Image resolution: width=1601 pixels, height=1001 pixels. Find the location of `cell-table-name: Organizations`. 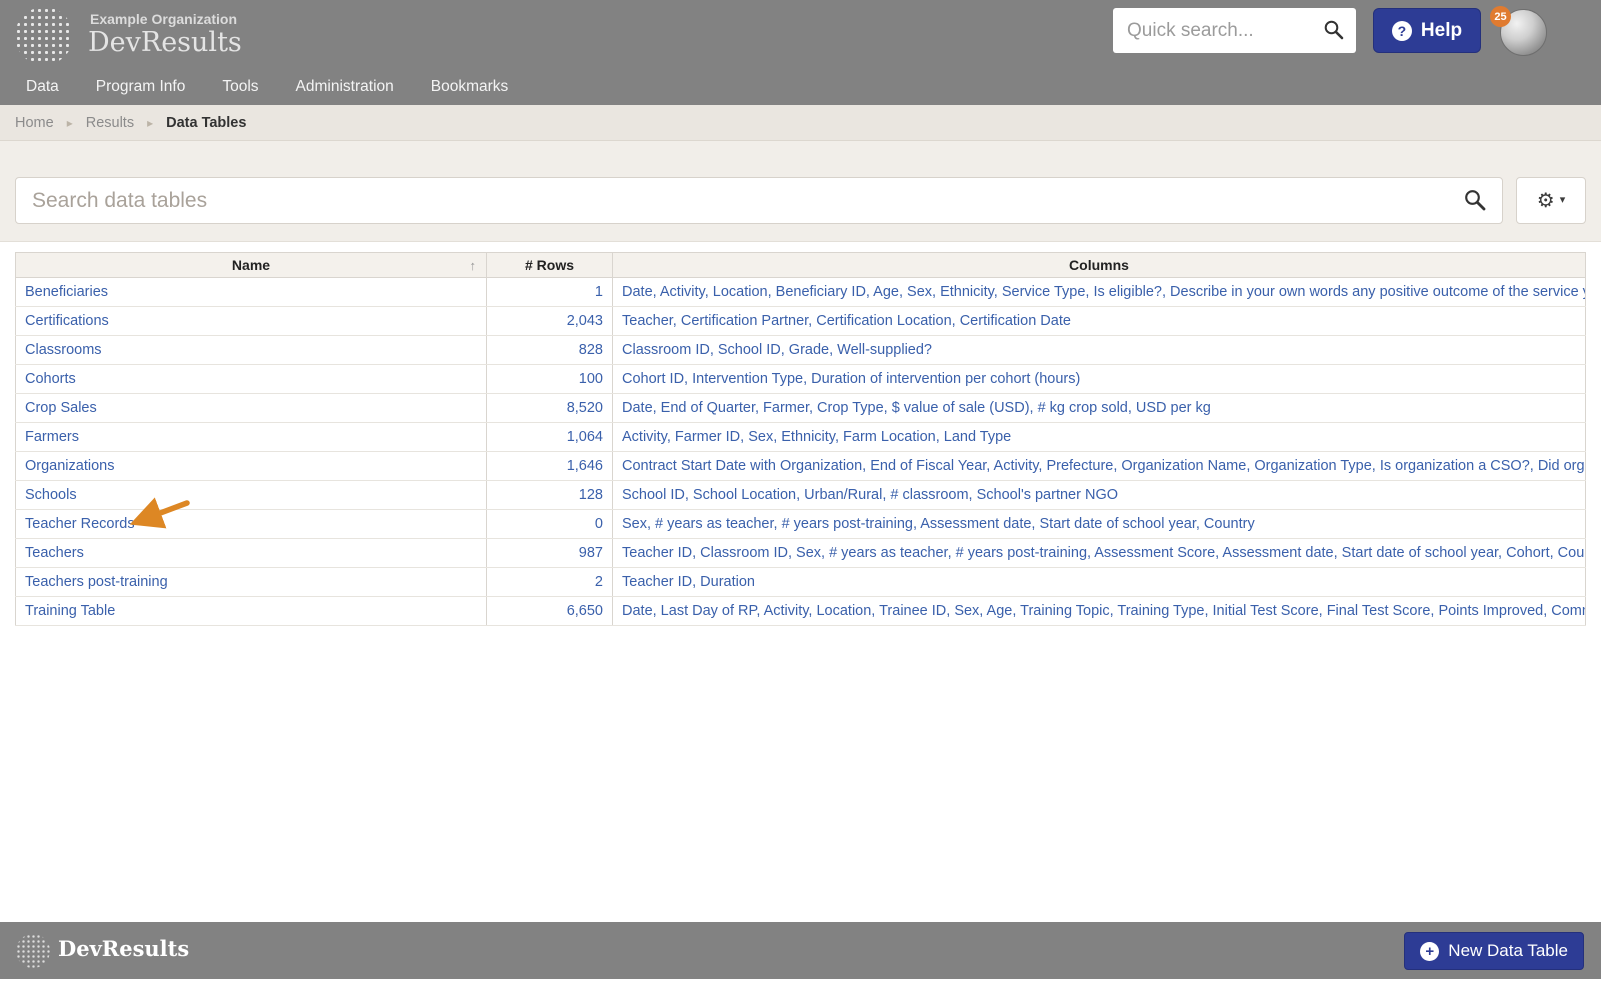

cell-table-name: Organizations is located at coordinates (251, 466).